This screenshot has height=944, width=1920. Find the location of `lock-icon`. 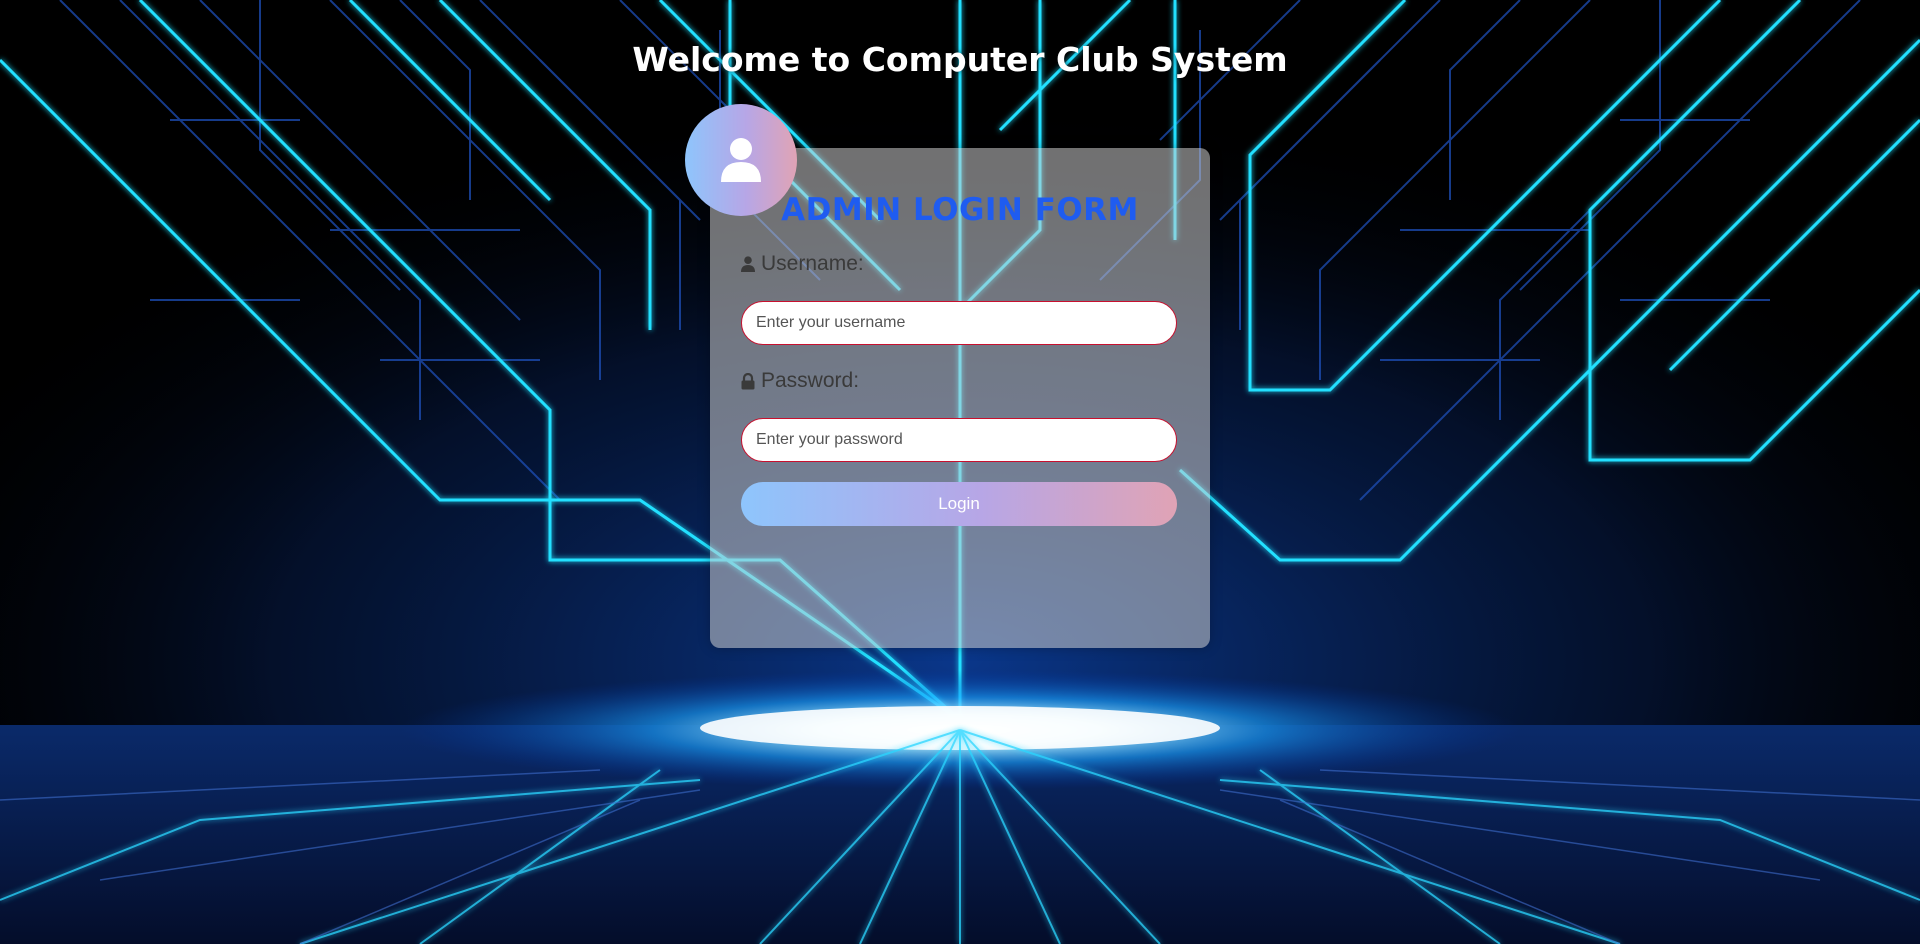

lock-icon is located at coordinates (748, 380).